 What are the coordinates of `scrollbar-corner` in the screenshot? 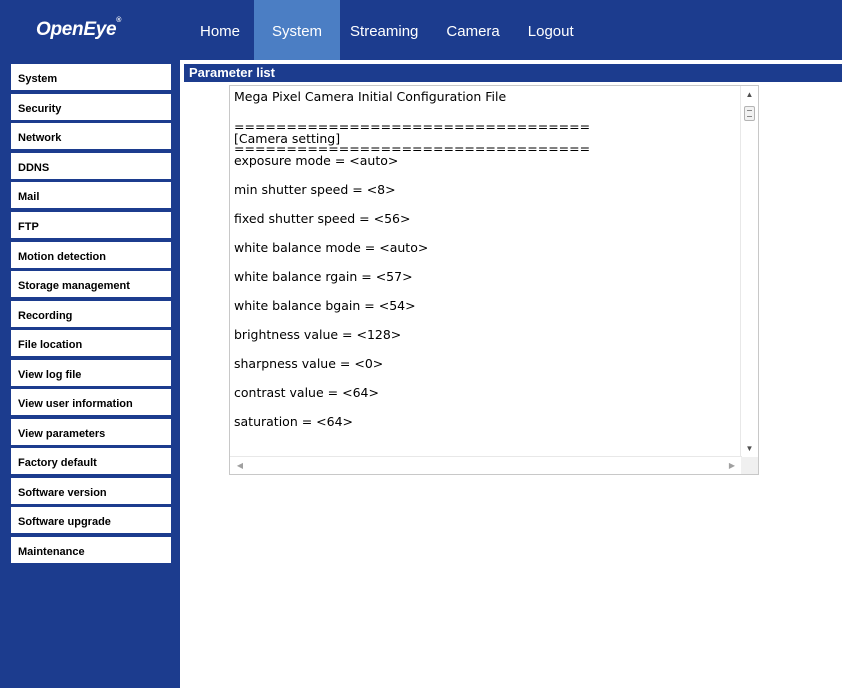 It's located at (749, 465).